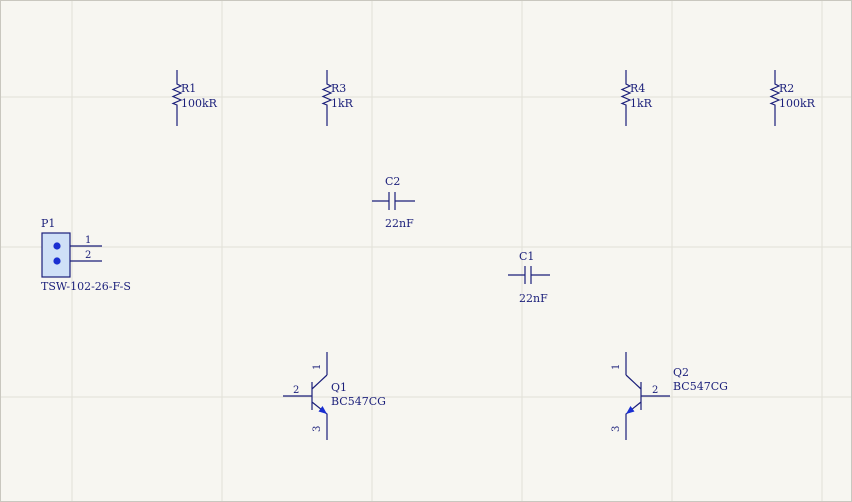  Describe the element at coordinates (616, 367) in the screenshot. I see `q2-pin1-number: 1` at that location.